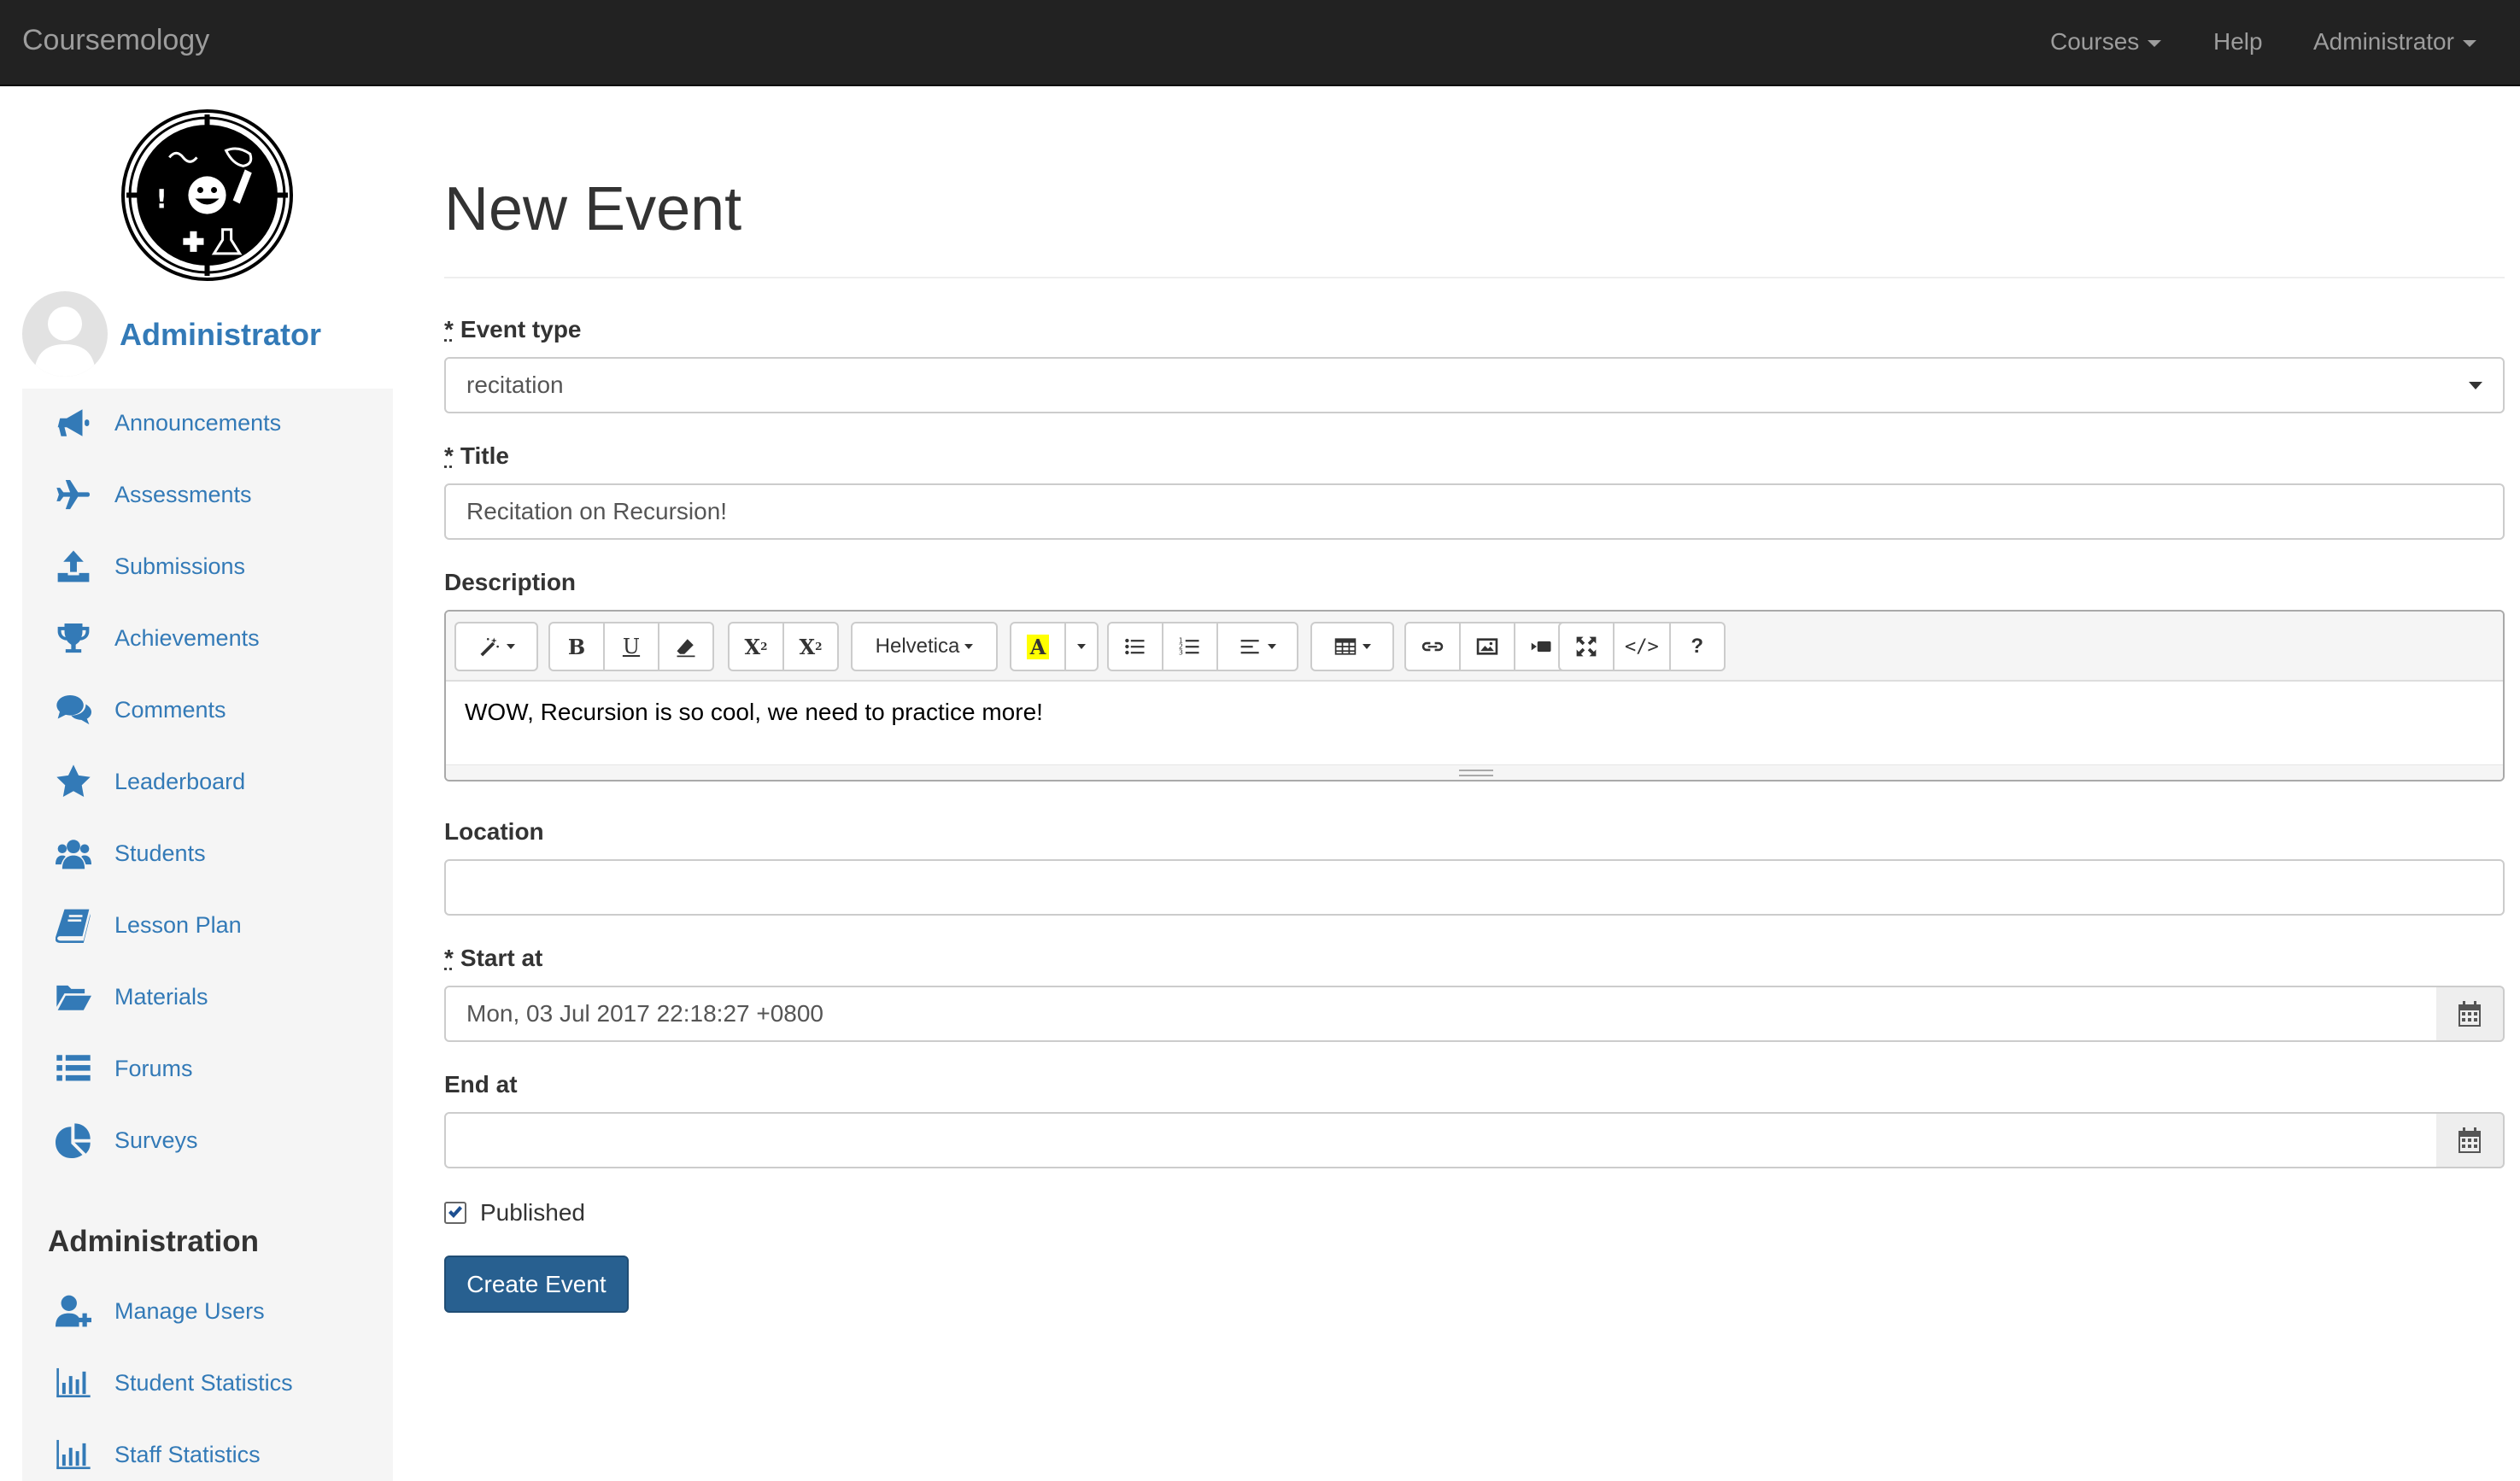 This screenshot has width=2520, height=1481. Describe the element at coordinates (597, 511) in the screenshot. I see `title-value: Recitation on Recursion!` at that location.